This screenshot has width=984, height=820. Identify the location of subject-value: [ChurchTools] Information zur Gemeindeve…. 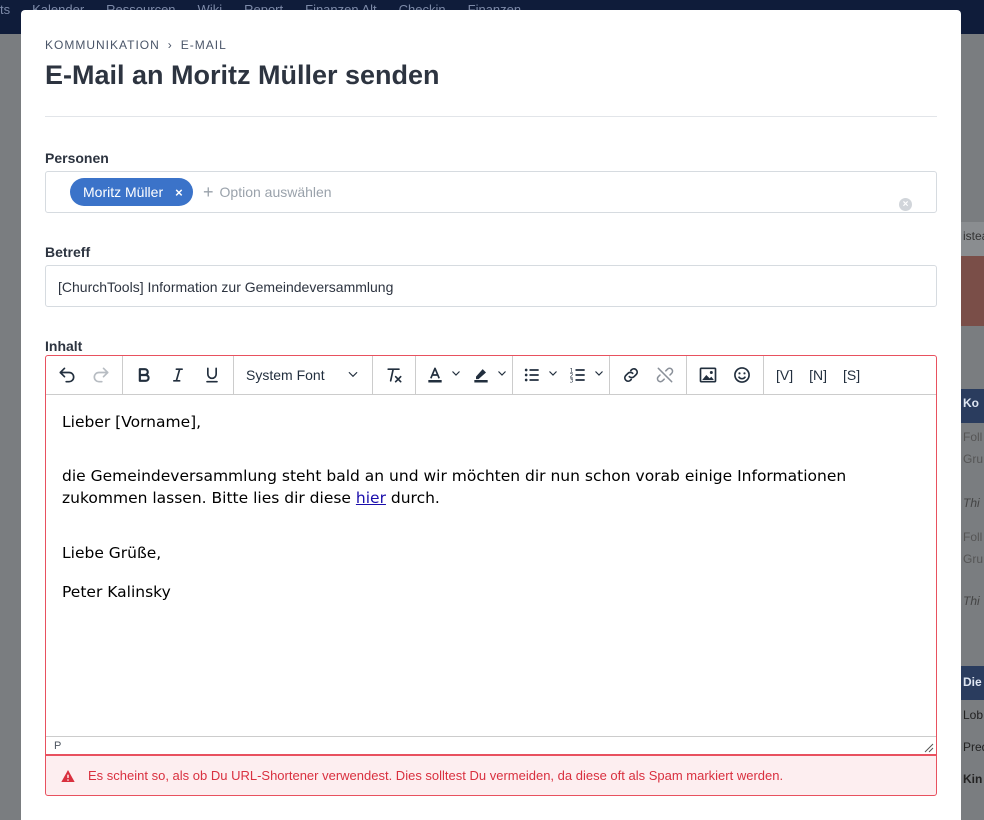
(226, 287).